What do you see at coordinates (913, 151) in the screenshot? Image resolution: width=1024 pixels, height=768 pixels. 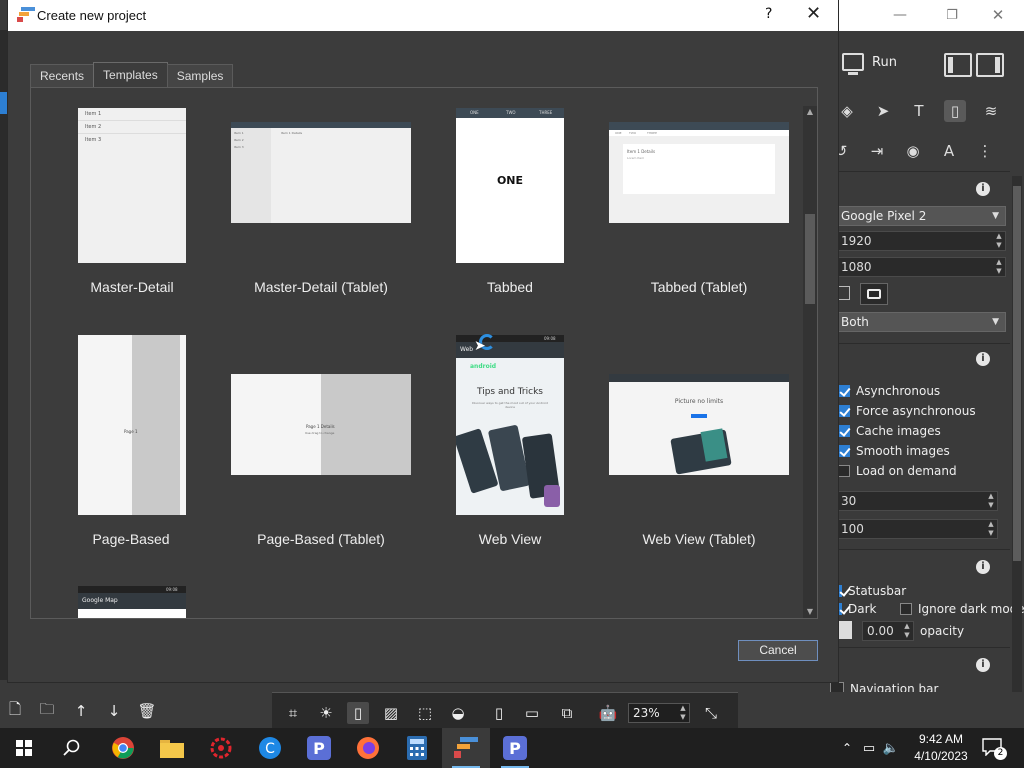 I see `compass-icon: ◉` at bounding box center [913, 151].